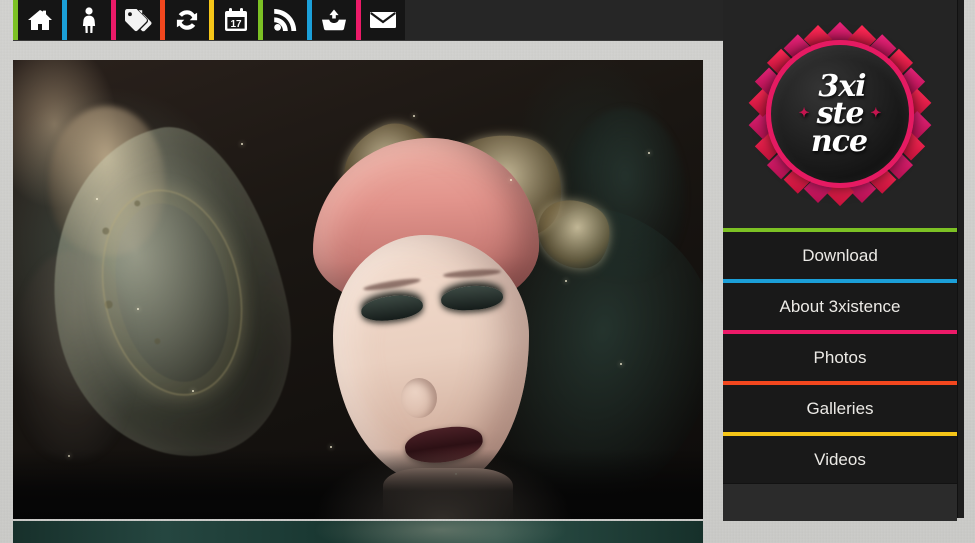 Image resolution: width=975 pixels, height=543 pixels. I want to click on nav-item-galleries: Galleries, so click(840, 406).